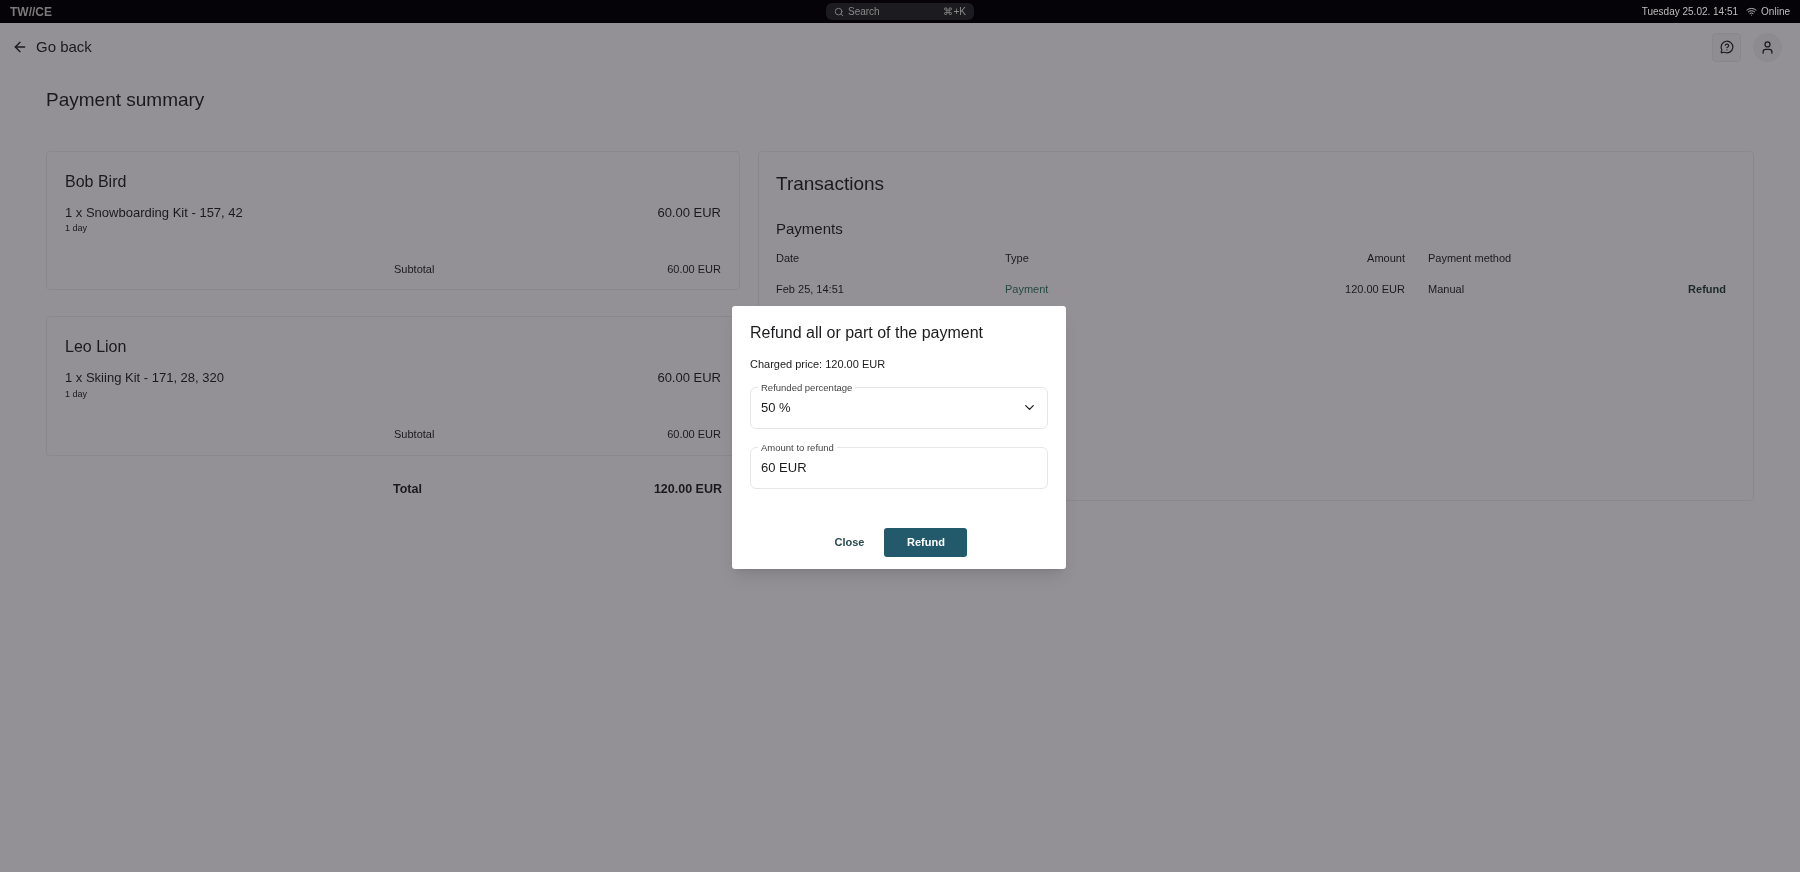 The image size is (1800, 872). I want to click on payment-type: Payment, so click(1027, 289).